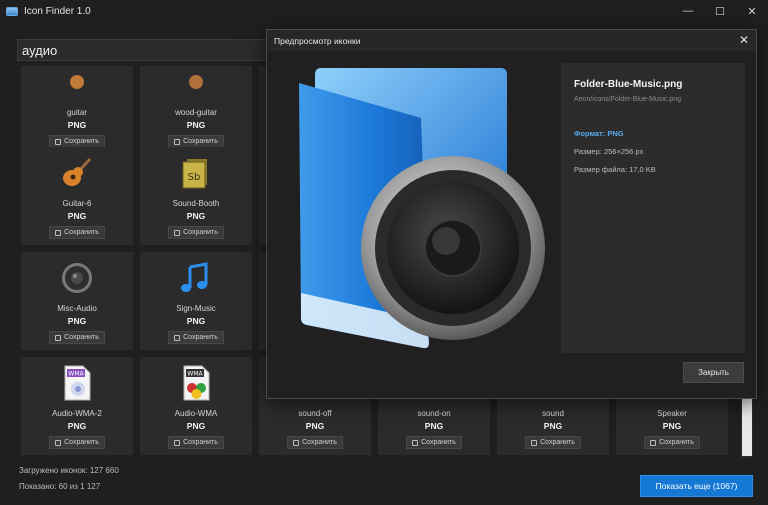  I want to click on dialog-title: Предпросмотр иконки, so click(317, 40).